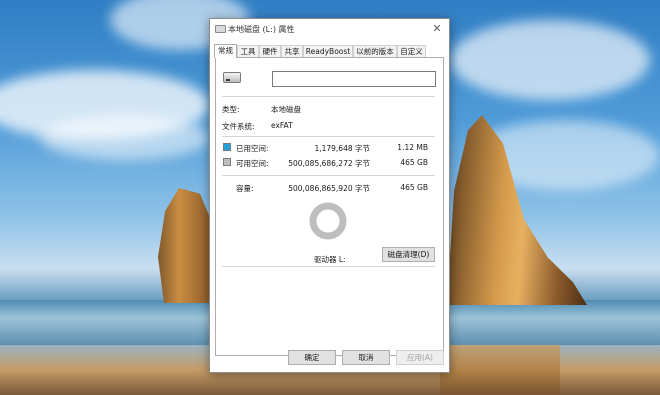 Image resolution: width=660 pixels, height=395 pixels. I want to click on filesystem-label: 文件系统:, so click(238, 126).